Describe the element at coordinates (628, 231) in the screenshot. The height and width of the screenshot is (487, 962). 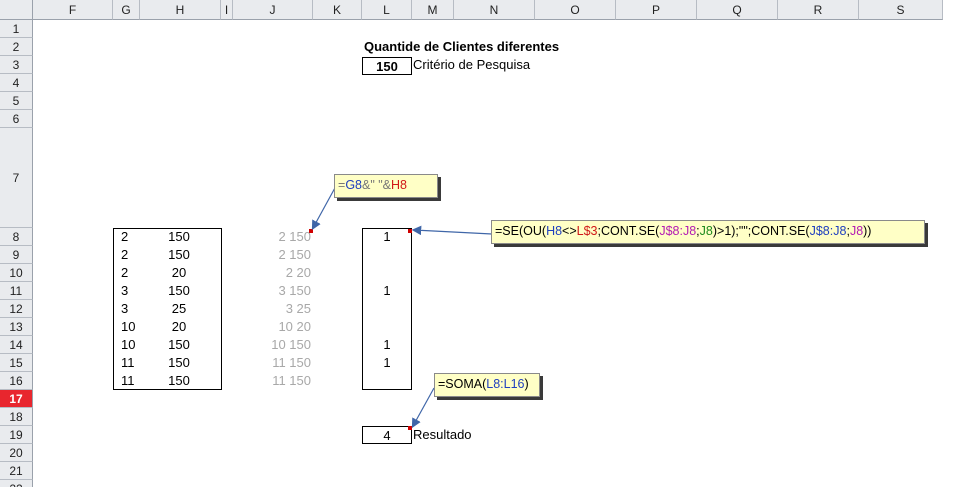
I see `formula-token: ;CONT.SE(` at that location.